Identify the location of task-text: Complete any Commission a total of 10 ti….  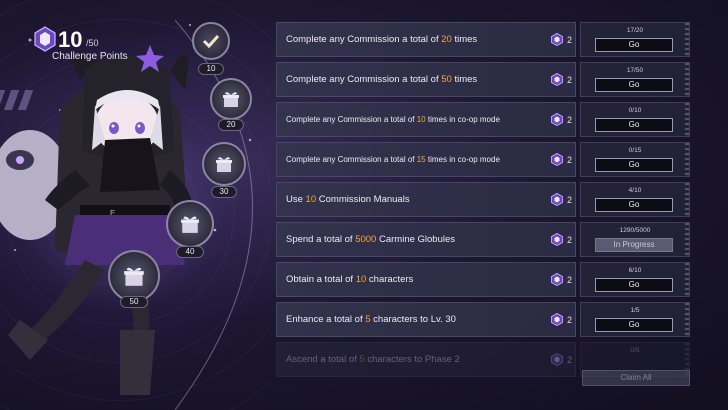
(393, 119).